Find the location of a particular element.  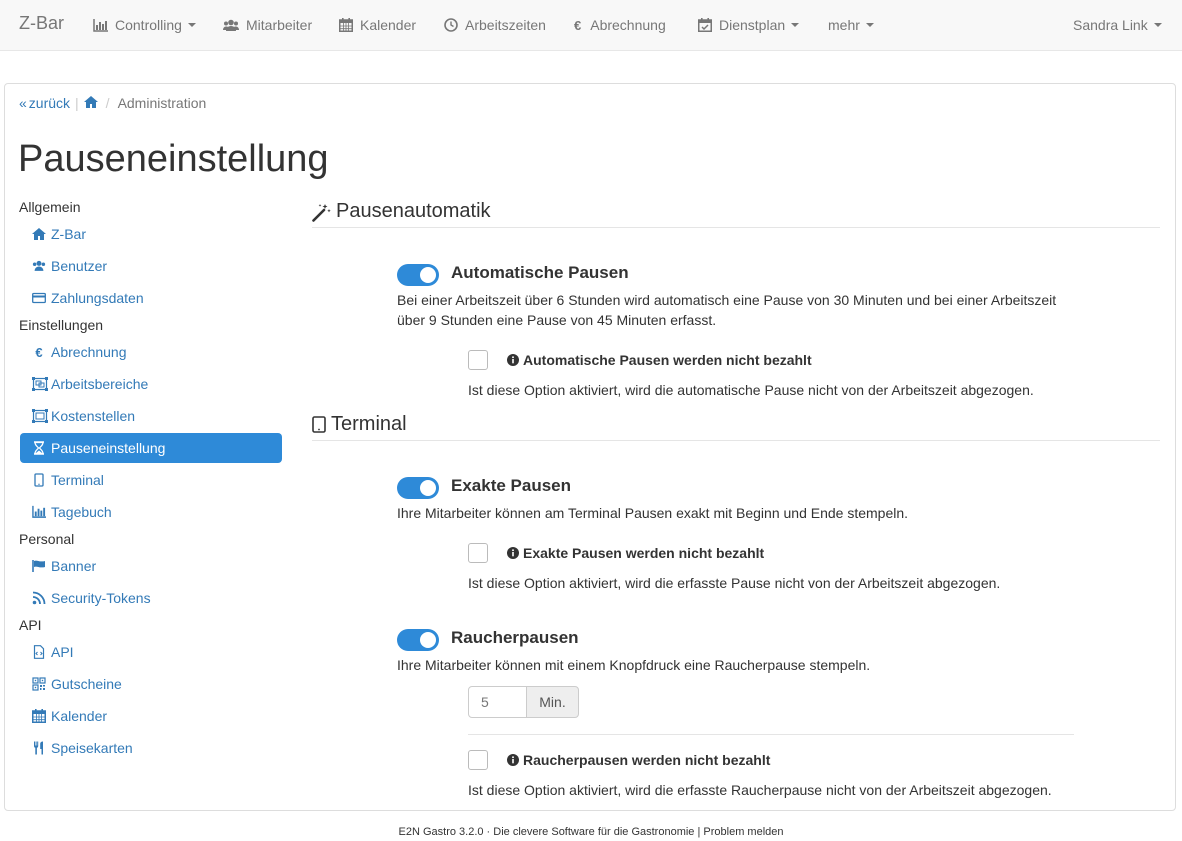

nav-mehr: mehr is located at coordinates (851, 25).